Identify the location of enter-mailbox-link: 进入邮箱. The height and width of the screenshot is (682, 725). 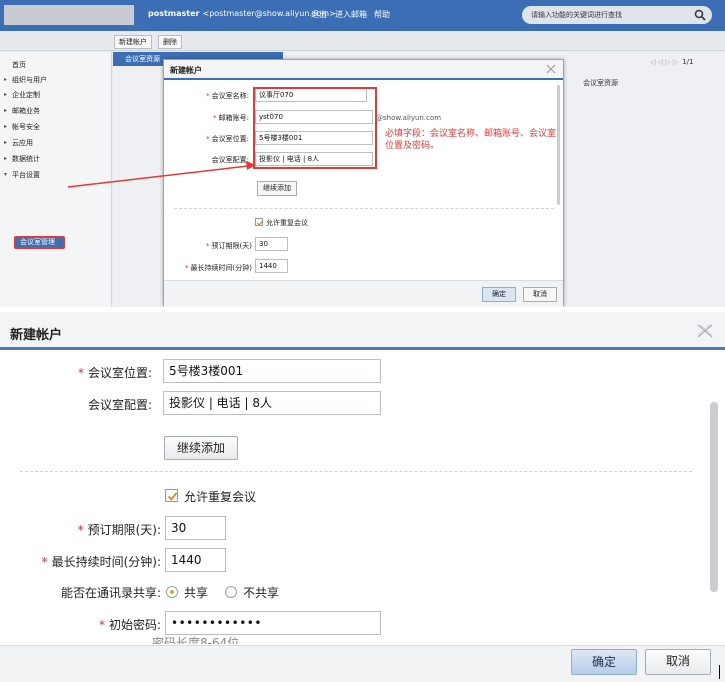
(351, 14).